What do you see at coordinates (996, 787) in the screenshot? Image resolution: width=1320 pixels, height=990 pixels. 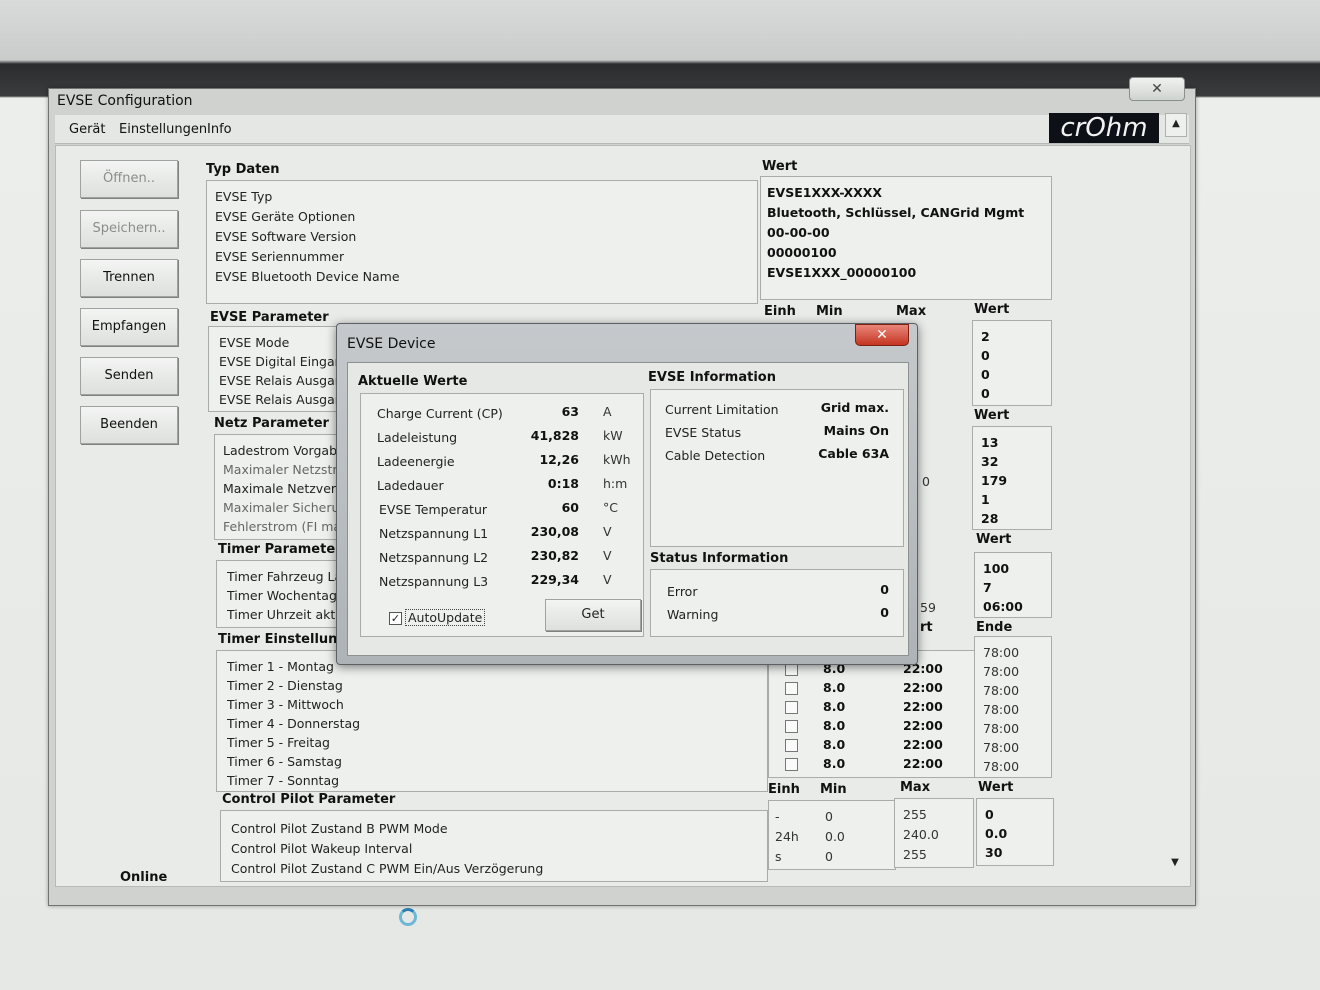 I see `col-wert-cp: Wert` at bounding box center [996, 787].